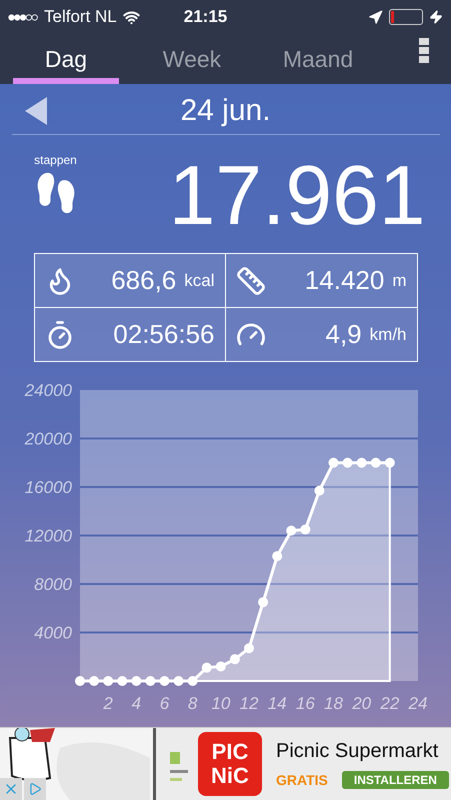  I want to click on ruler-icon, so click(251, 281).